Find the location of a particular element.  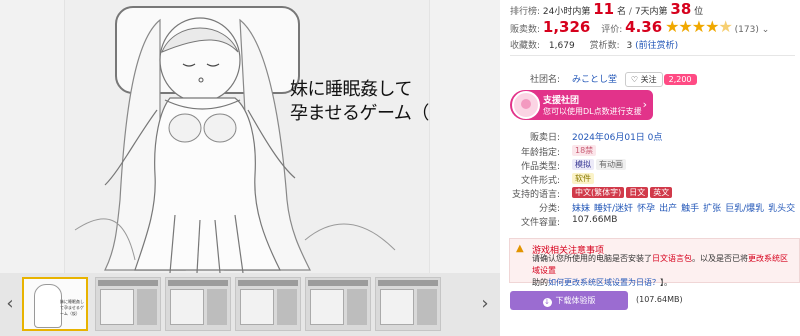

ranking-24h-unit: 名 is located at coordinates (622, 12).